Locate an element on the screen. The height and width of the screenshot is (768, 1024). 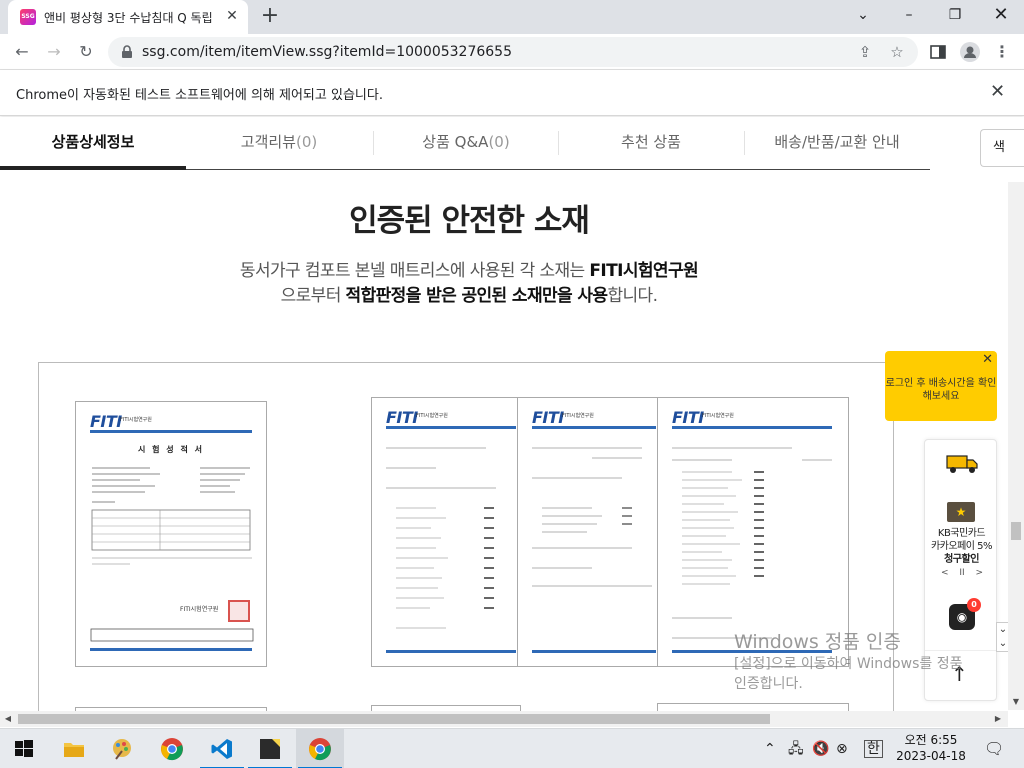
section-heading: 인증된 안전한 소재 is located at coordinates (469, 221).